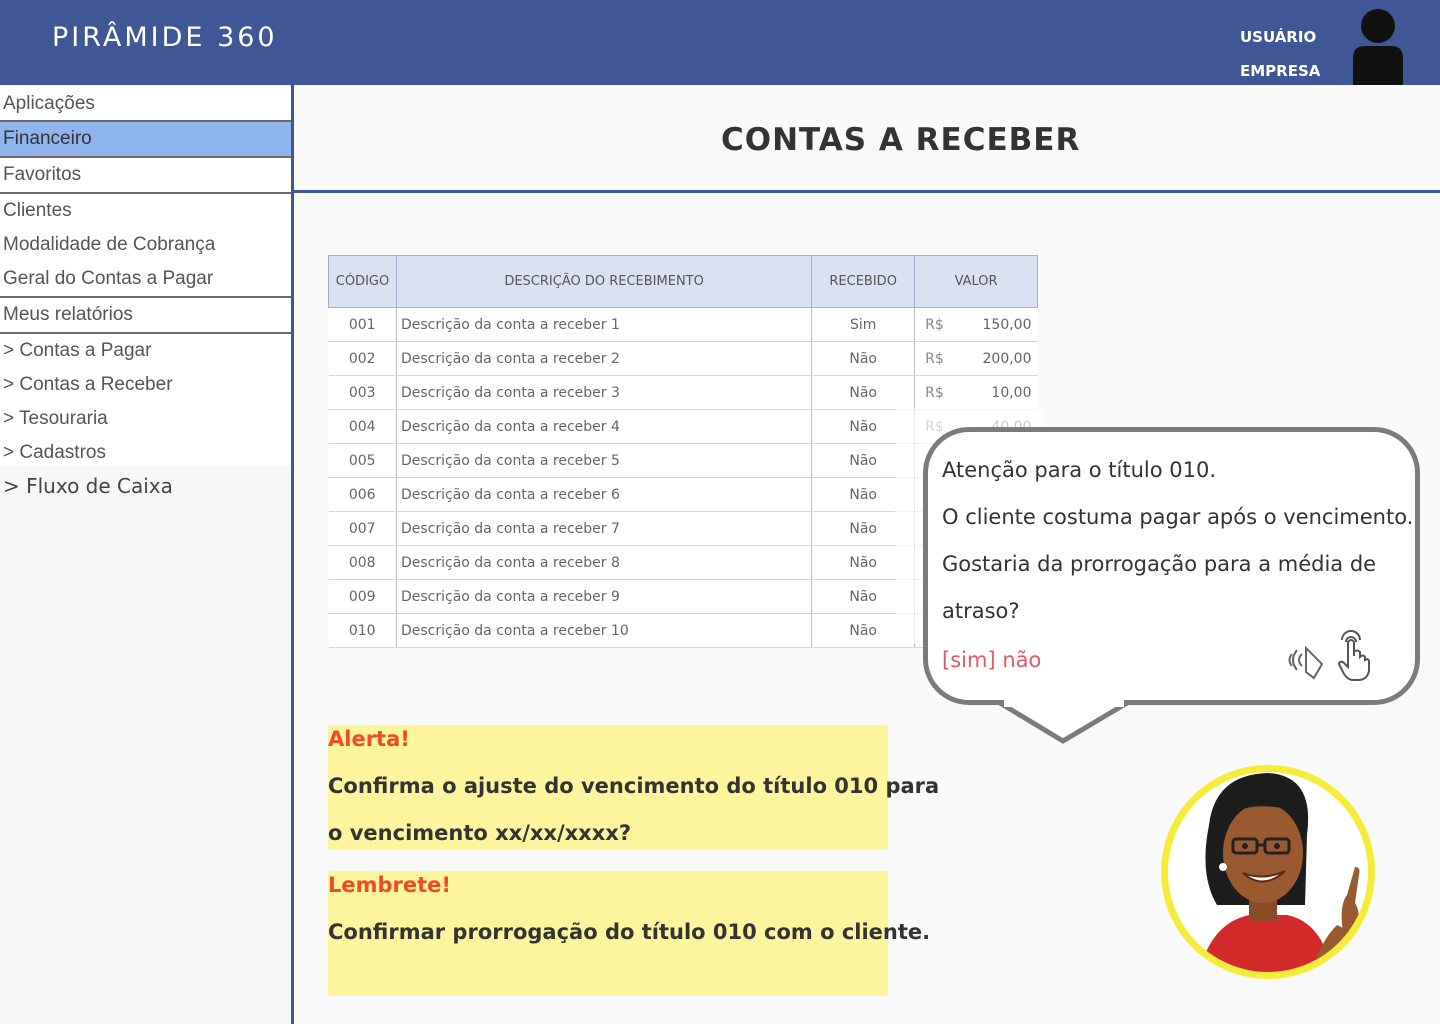 The image size is (1440, 1024). I want to click on alert-line-2: o vencimento xx/xx/xxxx?, so click(480, 833).